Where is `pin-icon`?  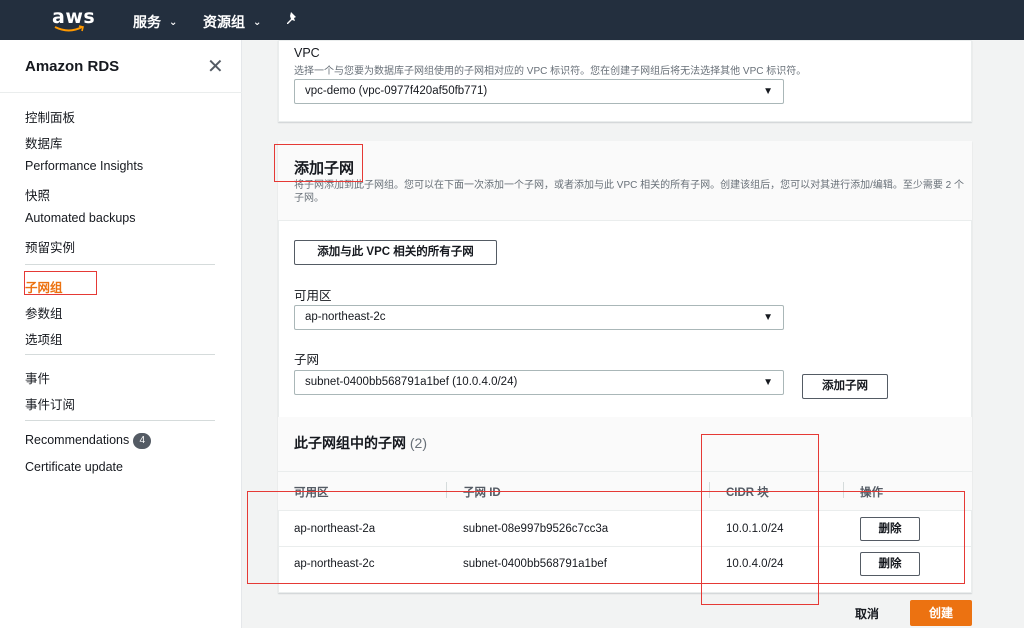 pin-icon is located at coordinates (293, 20).